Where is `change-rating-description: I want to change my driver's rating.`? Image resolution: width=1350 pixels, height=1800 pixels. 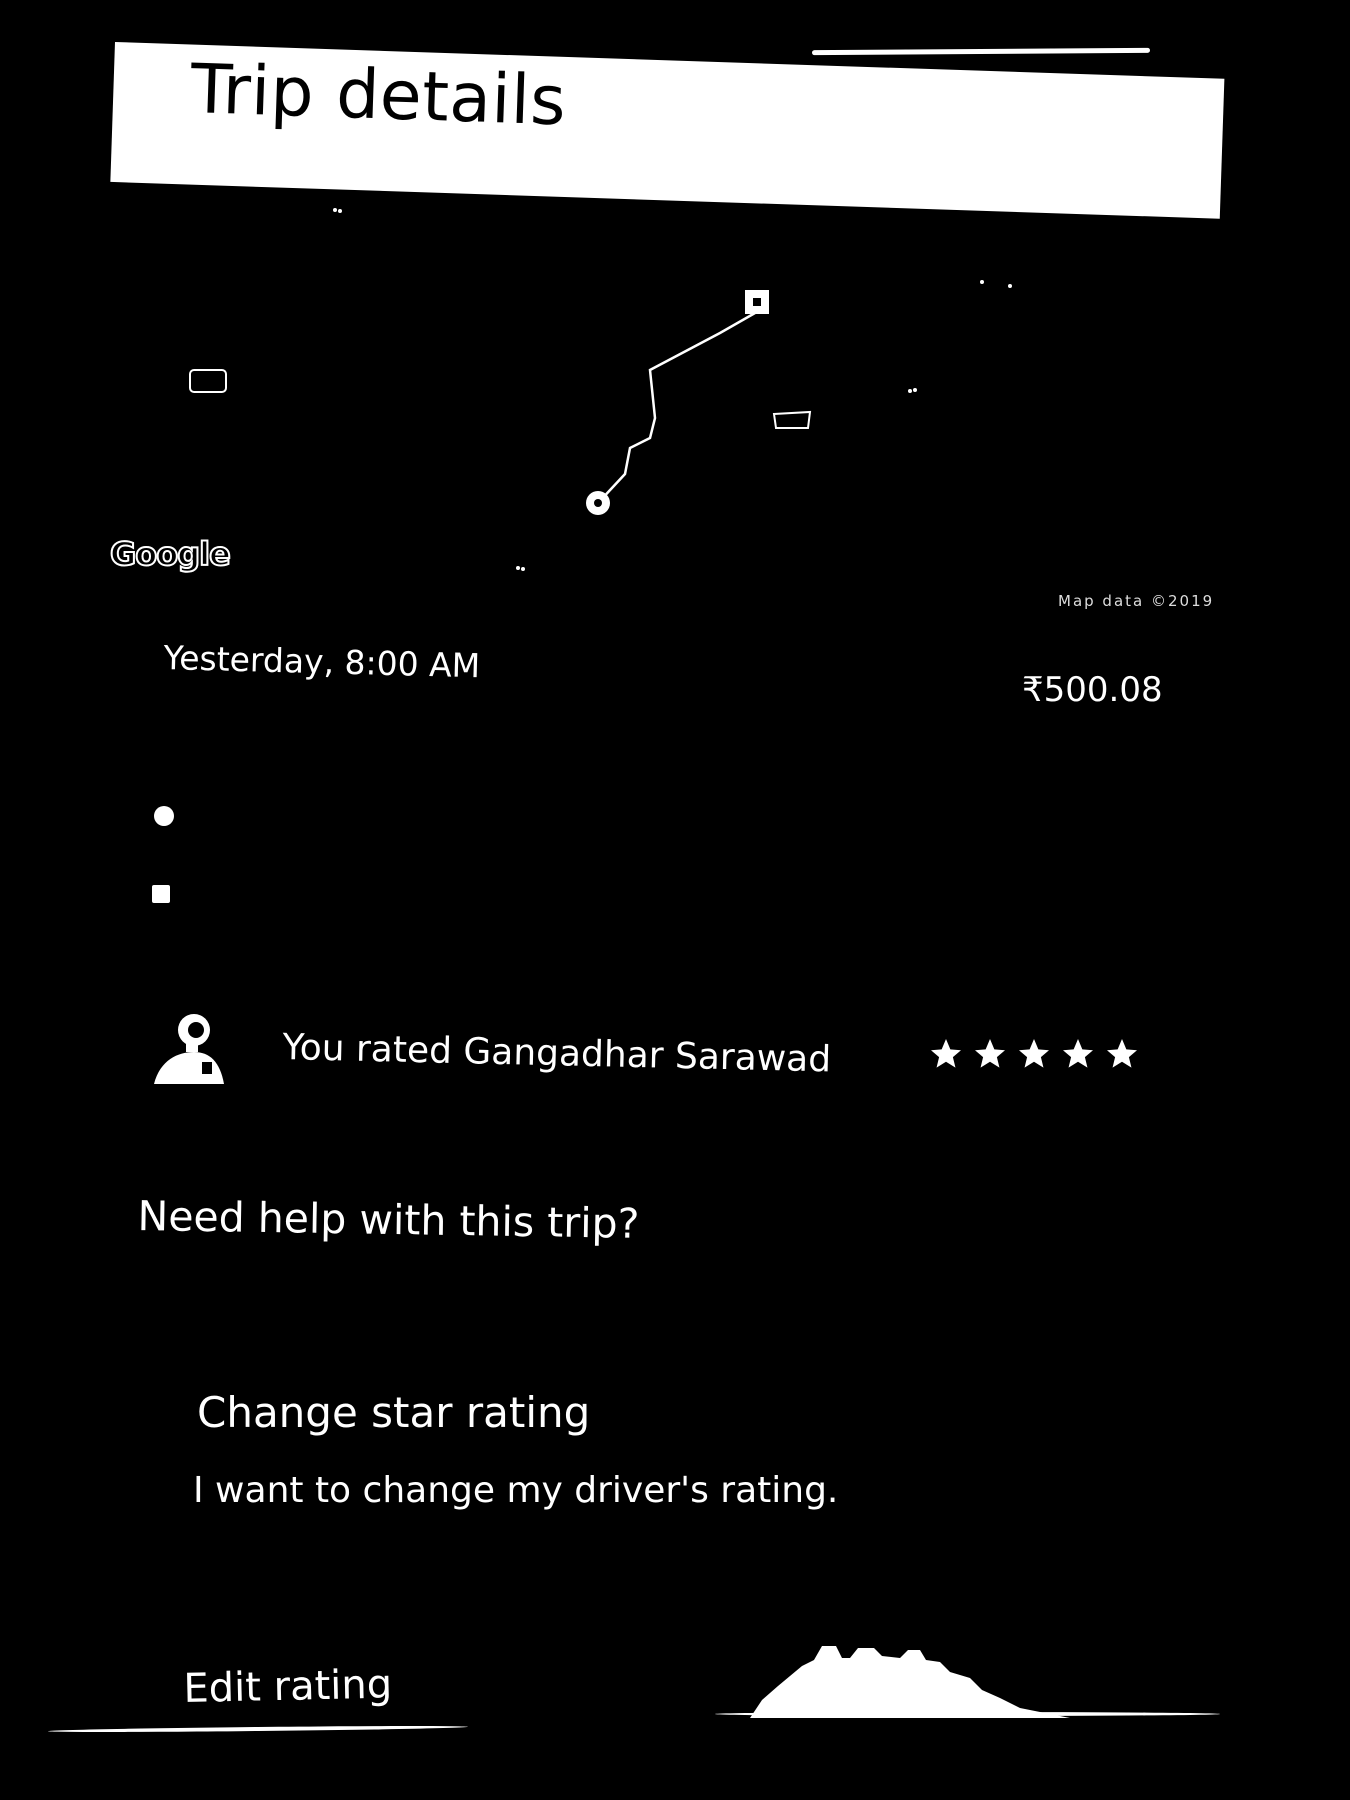
change-rating-description: I want to change my driver's rating. is located at coordinates (516, 1490).